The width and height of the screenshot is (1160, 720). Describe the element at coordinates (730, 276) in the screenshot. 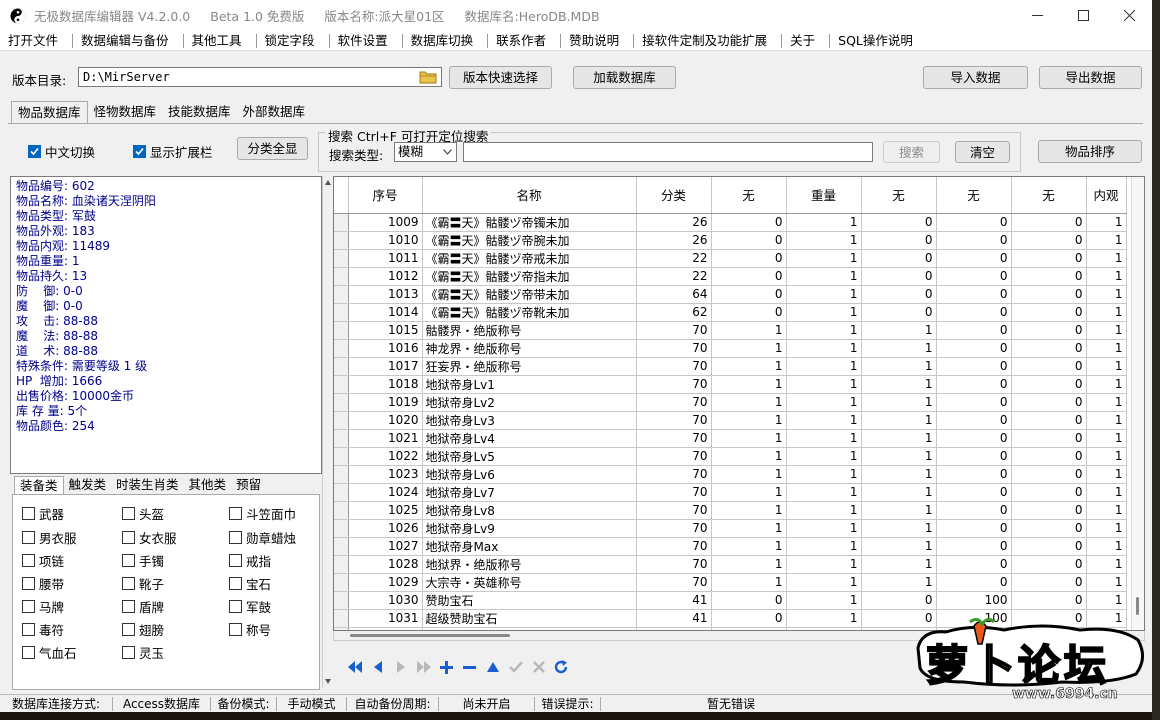

I see `table-row: 1012 《霸〓天》骷髅ヅ帝指未加 22 0 1 0 0 0 1` at that location.